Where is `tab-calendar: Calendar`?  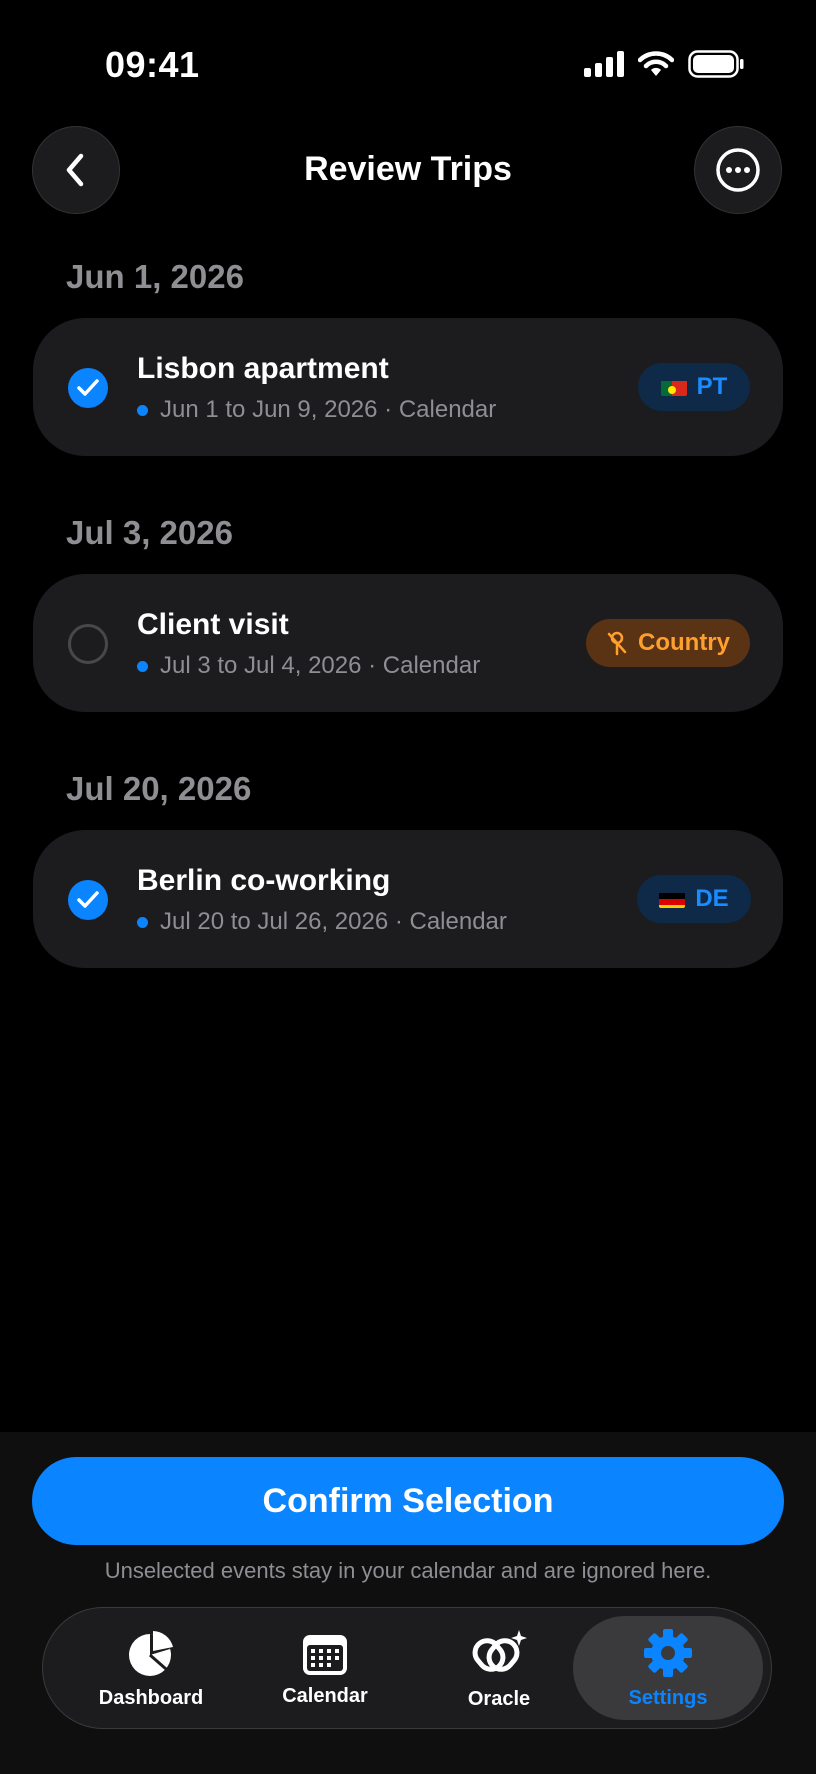
tab-calendar: Calendar is located at coordinates (325, 1669).